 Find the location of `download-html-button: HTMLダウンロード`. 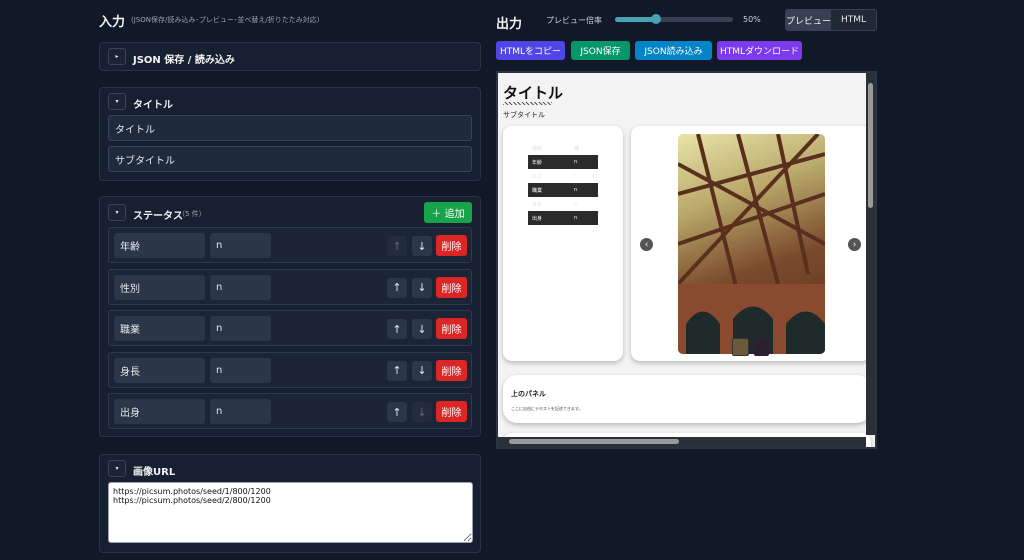

download-html-button: HTMLダウンロード is located at coordinates (759, 50).